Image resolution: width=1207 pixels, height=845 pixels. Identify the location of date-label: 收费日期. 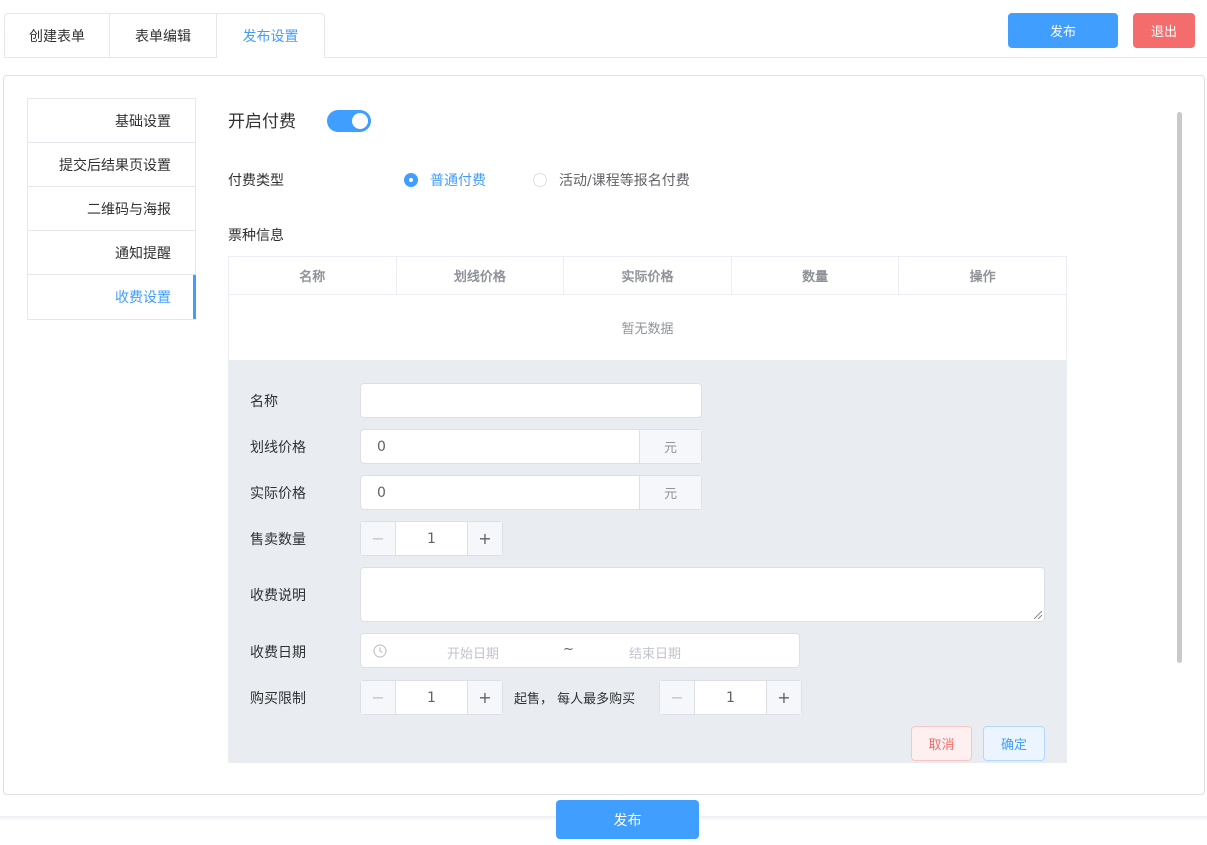
(278, 653).